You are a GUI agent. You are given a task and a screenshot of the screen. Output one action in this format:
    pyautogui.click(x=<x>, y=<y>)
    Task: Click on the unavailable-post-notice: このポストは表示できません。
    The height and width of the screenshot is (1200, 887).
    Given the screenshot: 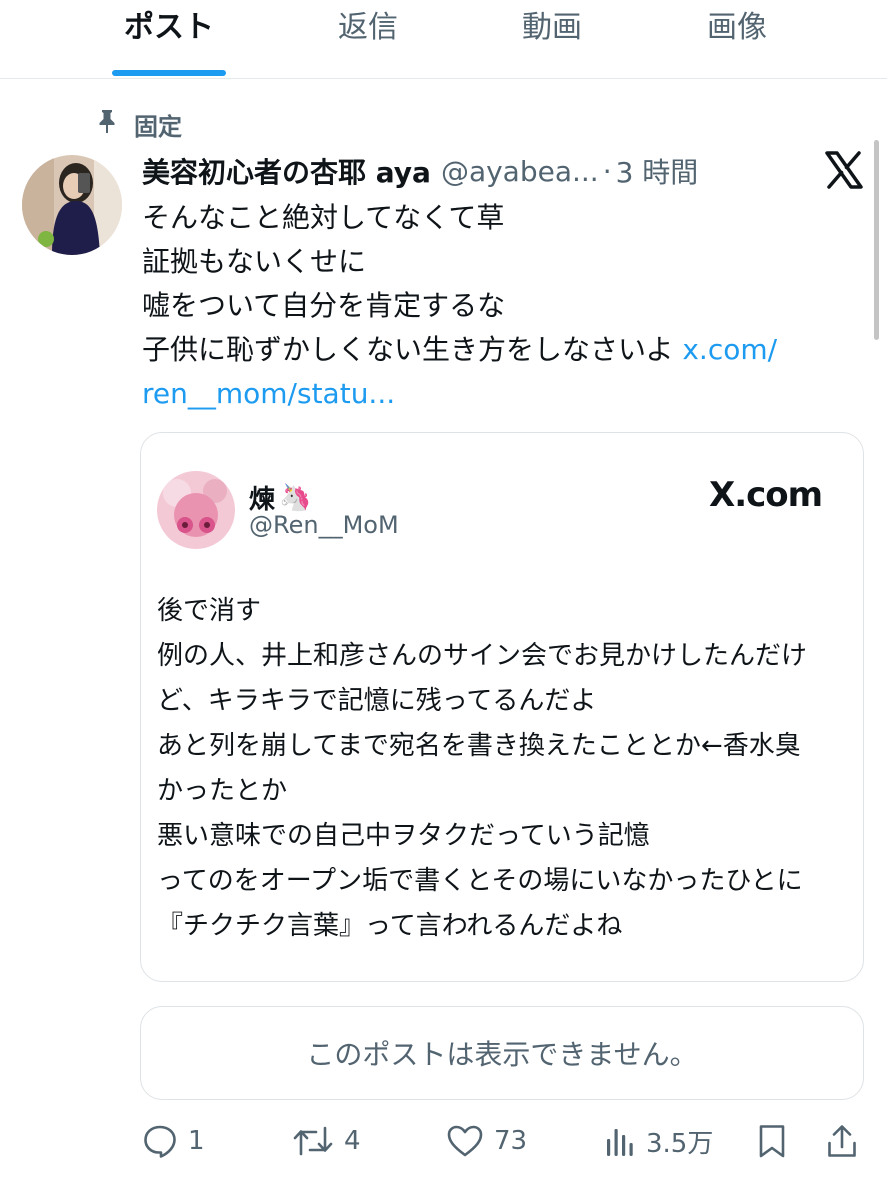 What is the action you would take?
    pyautogui.click(x=502, y=1053)
    